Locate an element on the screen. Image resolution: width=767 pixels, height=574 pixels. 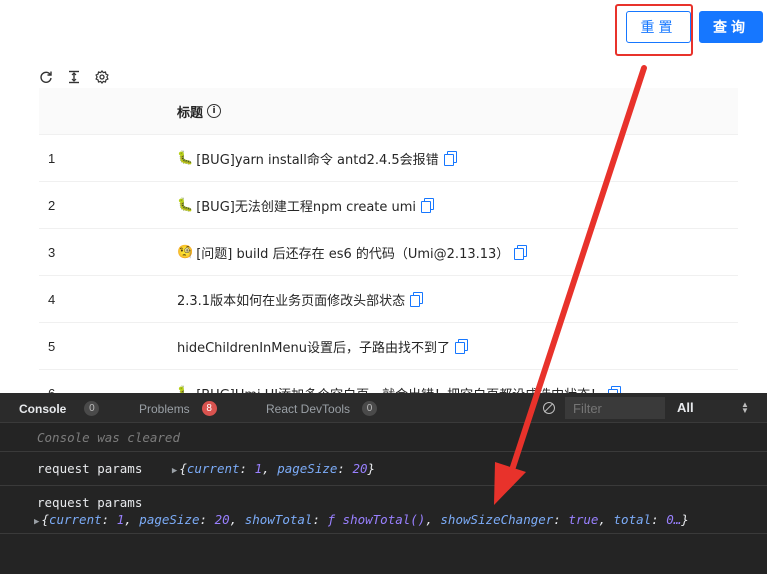
title-header-label: 标题 is located at coordinates (190, 113).